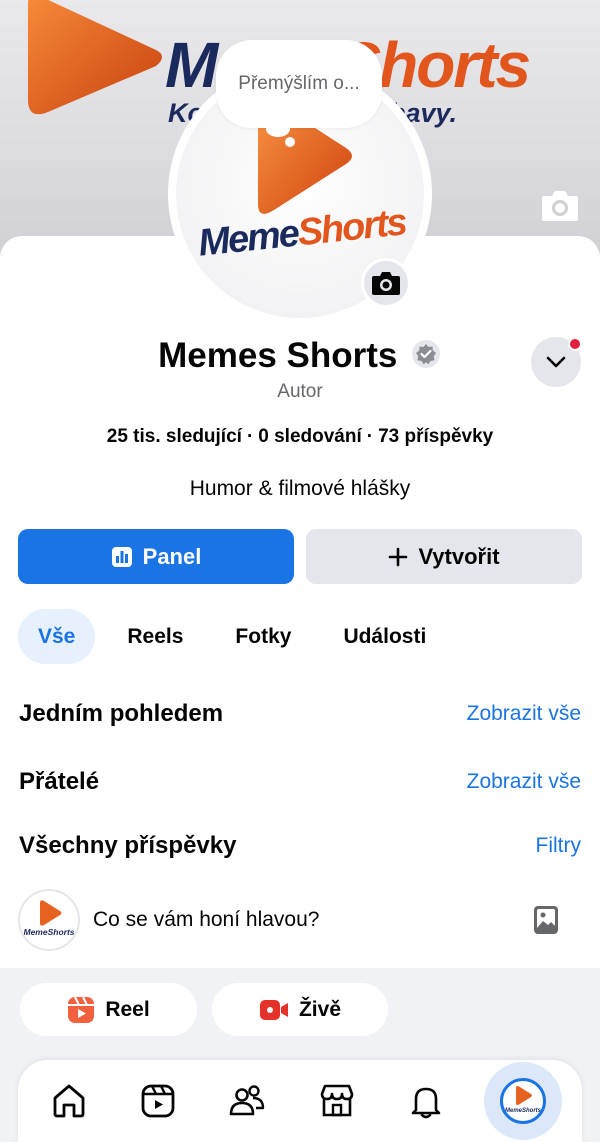 This screenshot has width=600, height=1142. I want to click on nav-video, so click(158, 1101).